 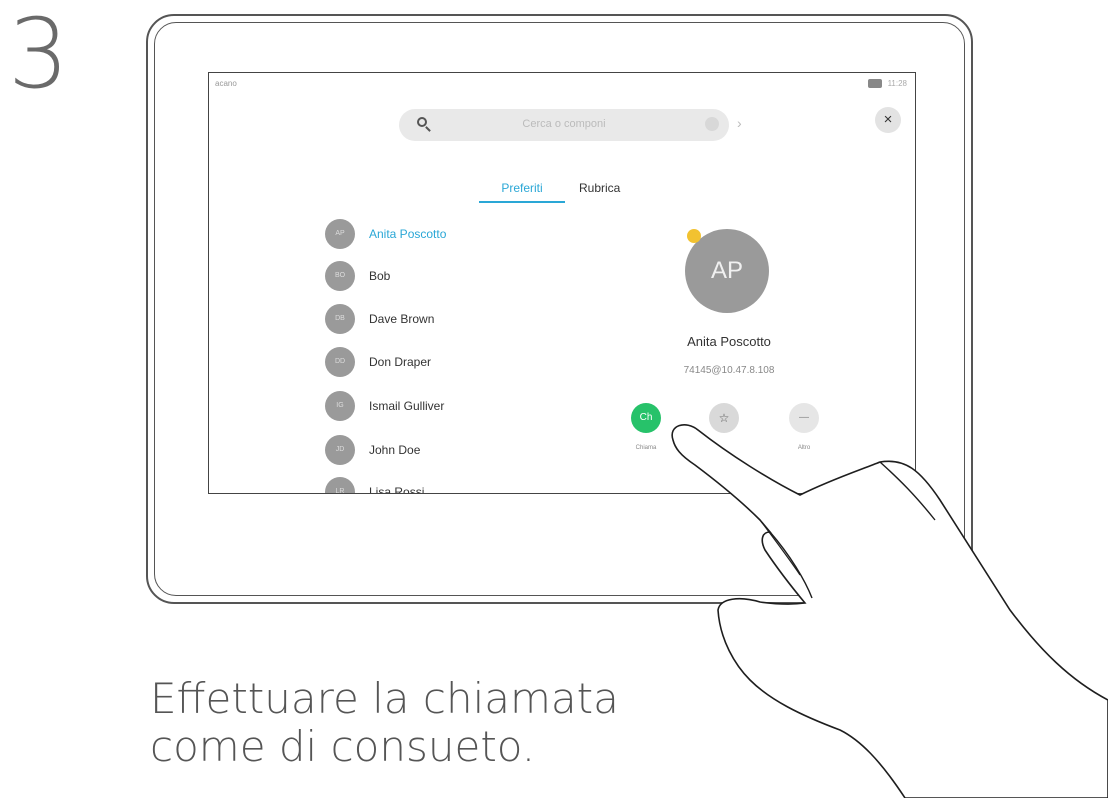 I want to click on caption-line-2: come di consueto., so click(x=343, y=746).